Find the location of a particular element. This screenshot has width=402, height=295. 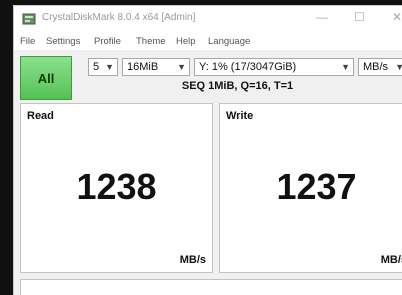

close-icon: ✕ is located at coordinates (397, 17).